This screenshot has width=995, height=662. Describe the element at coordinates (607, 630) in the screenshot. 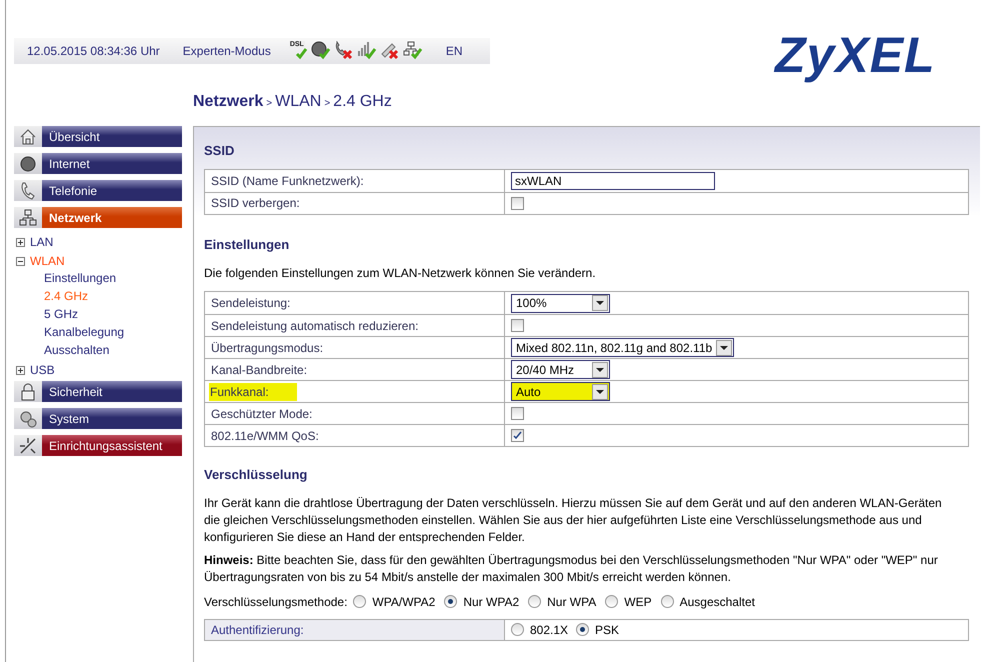

I see `radio-label: PSK` at that location.